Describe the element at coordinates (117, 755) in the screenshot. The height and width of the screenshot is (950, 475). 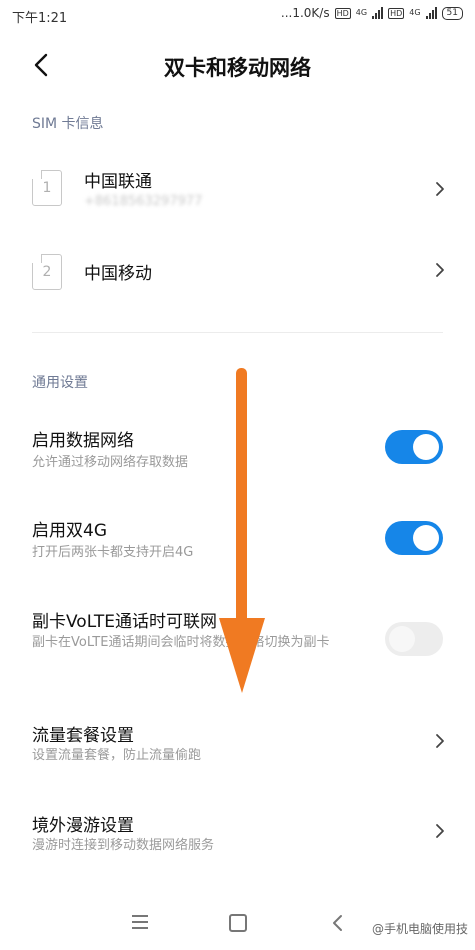
I see `setting-subtitle: 设置流量套餐，防止流量偷跑` at that location.